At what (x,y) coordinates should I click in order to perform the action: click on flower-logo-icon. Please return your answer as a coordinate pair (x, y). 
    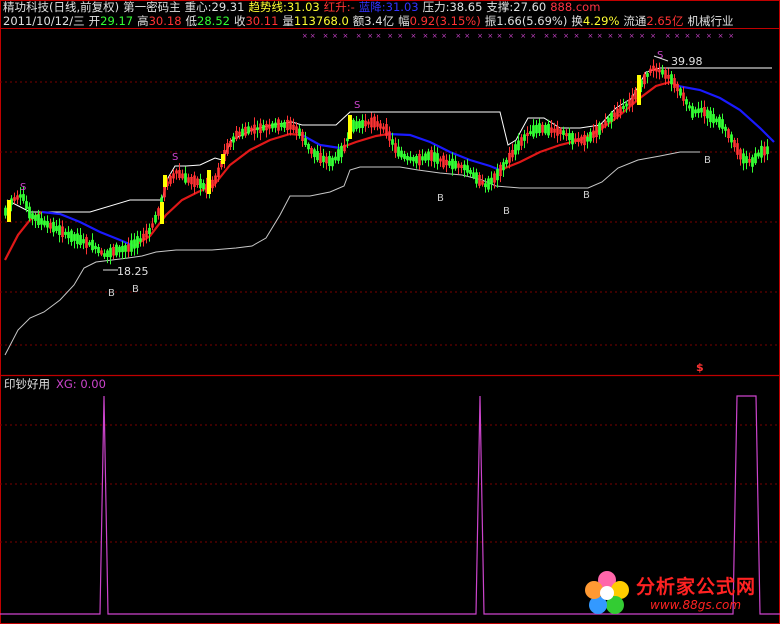
    Looking at the image, I should click on (607, 592).